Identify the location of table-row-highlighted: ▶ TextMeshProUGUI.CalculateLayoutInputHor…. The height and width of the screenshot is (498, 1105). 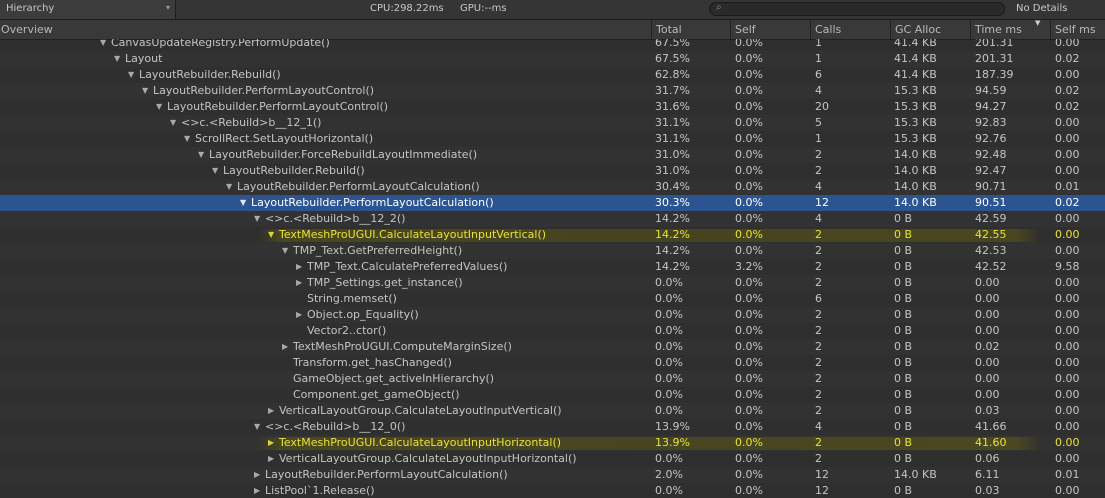
(552, 443).